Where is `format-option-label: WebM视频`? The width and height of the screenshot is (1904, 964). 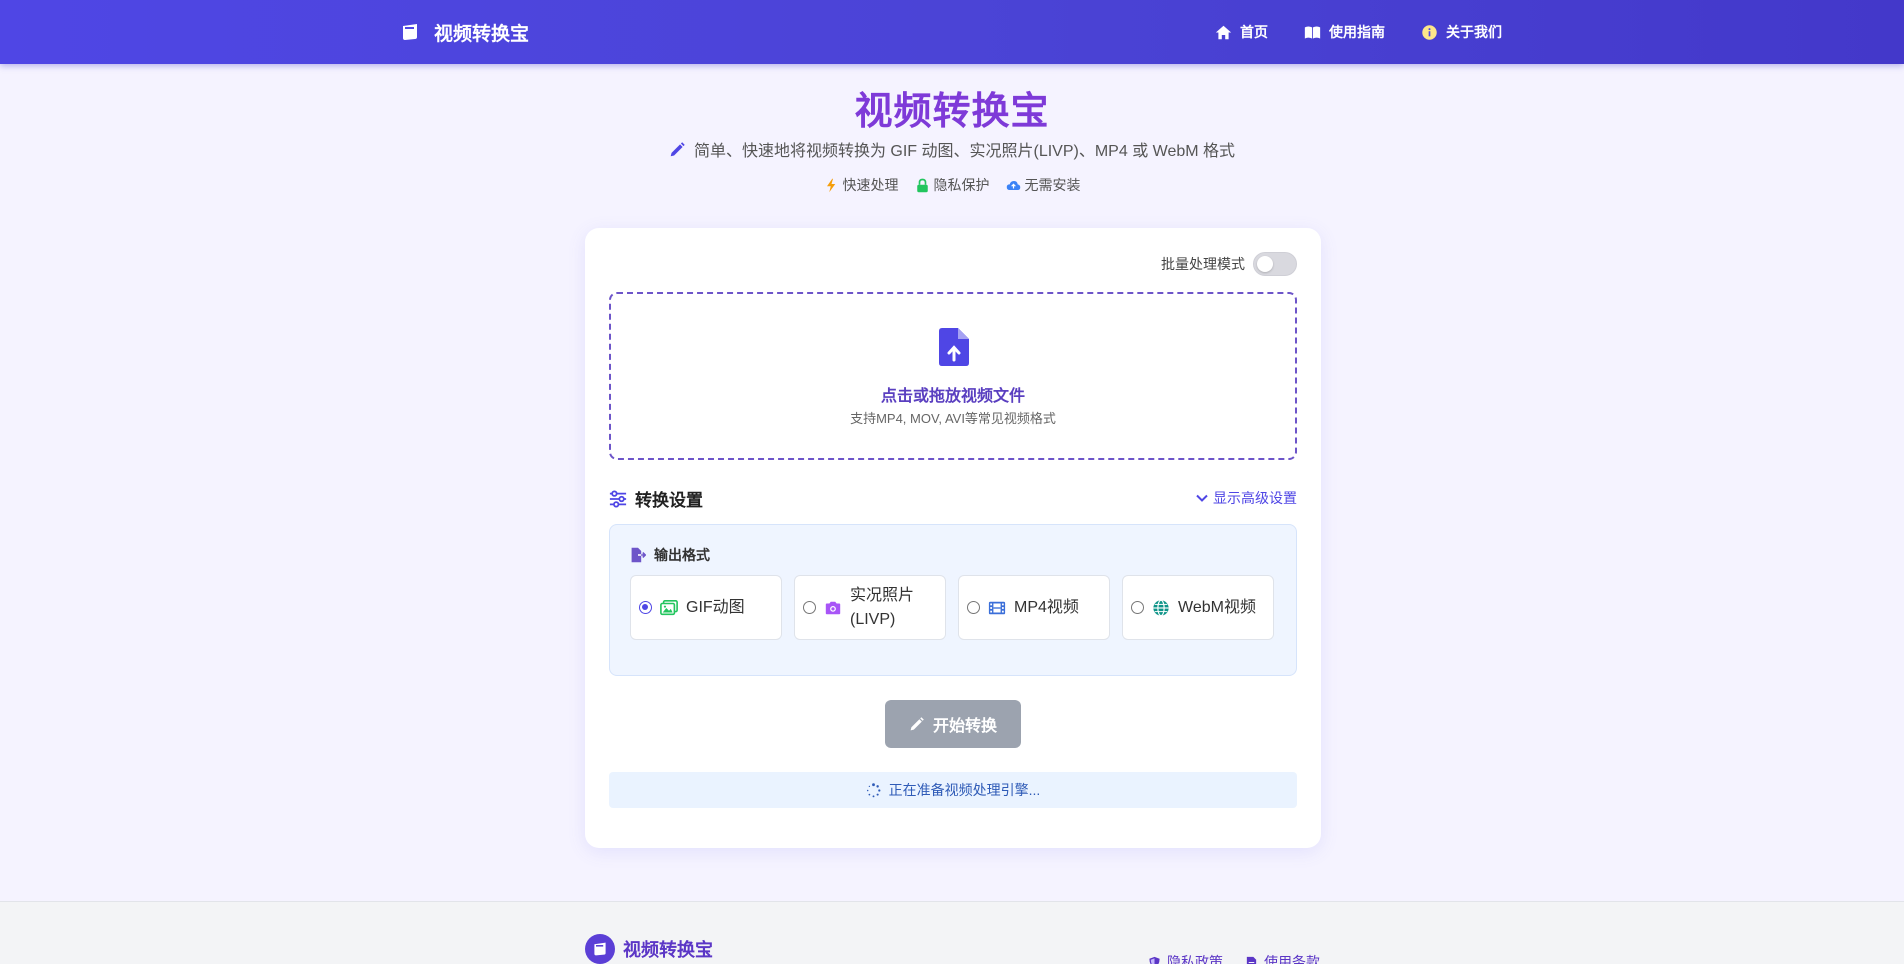
format-option-label: WebM视频 is located at coordinates (1217, 607).